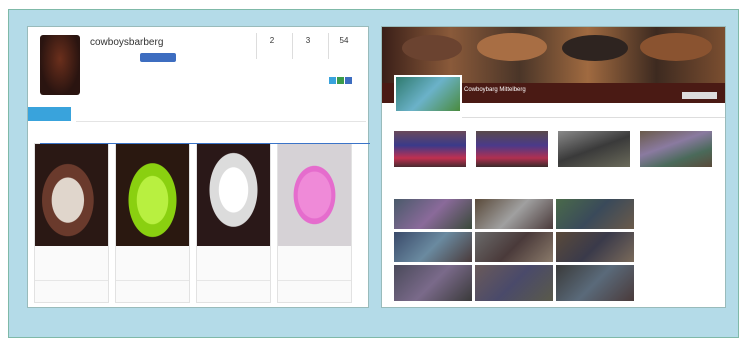 This screenshot has width=745, height=347. I want to click on avatar, so click(60, 65).